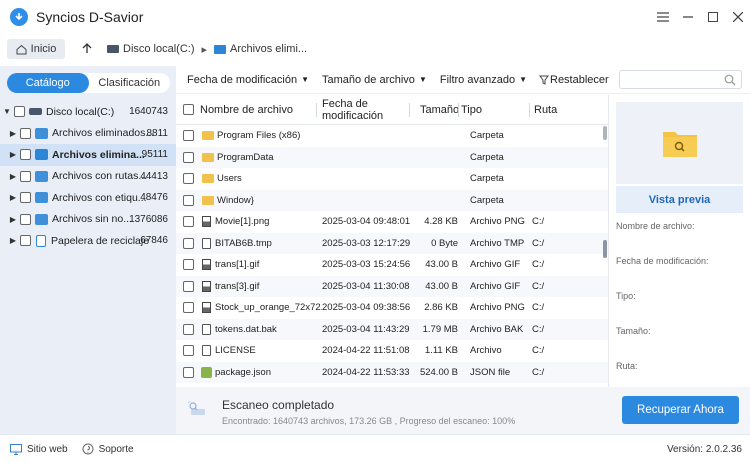  Describe the element at coordinates (662, 17) in the screenshot. I see `menu-icon` at that location.